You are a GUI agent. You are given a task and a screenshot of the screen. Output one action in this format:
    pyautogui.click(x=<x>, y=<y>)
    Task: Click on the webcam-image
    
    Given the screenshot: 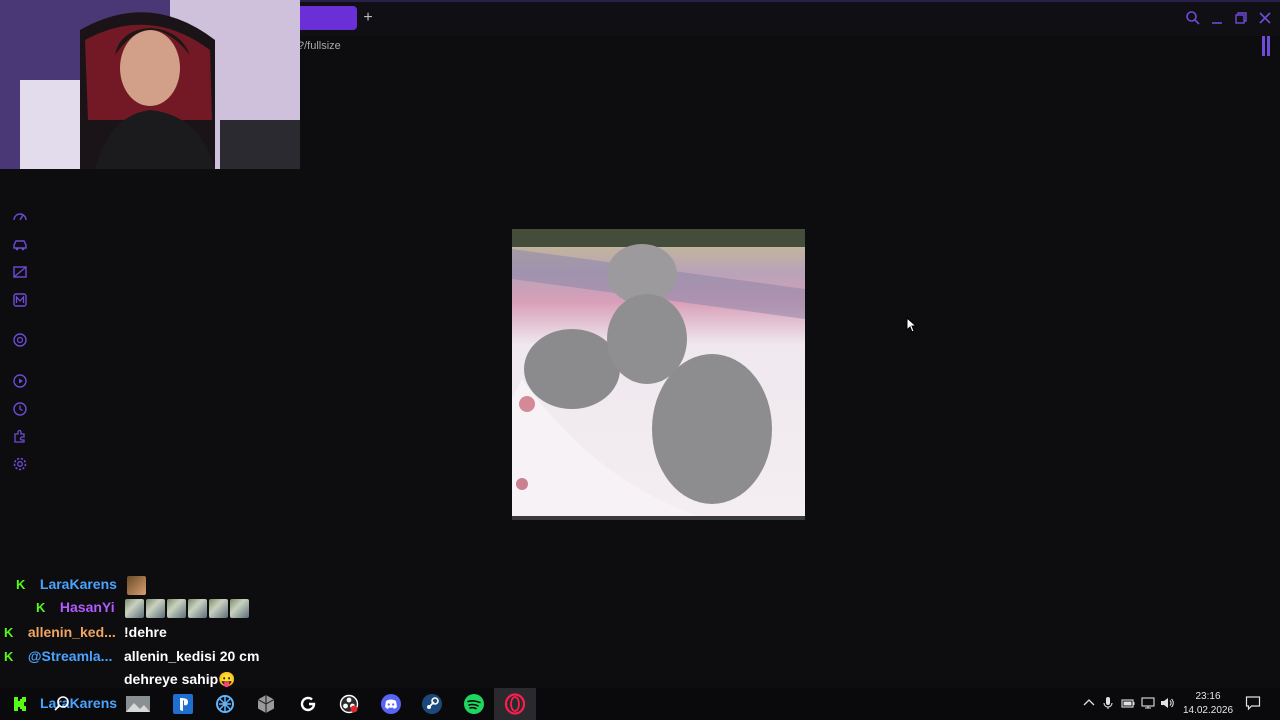 What is the action you would take?
    pyautogui.click(x=150, y=84)
    